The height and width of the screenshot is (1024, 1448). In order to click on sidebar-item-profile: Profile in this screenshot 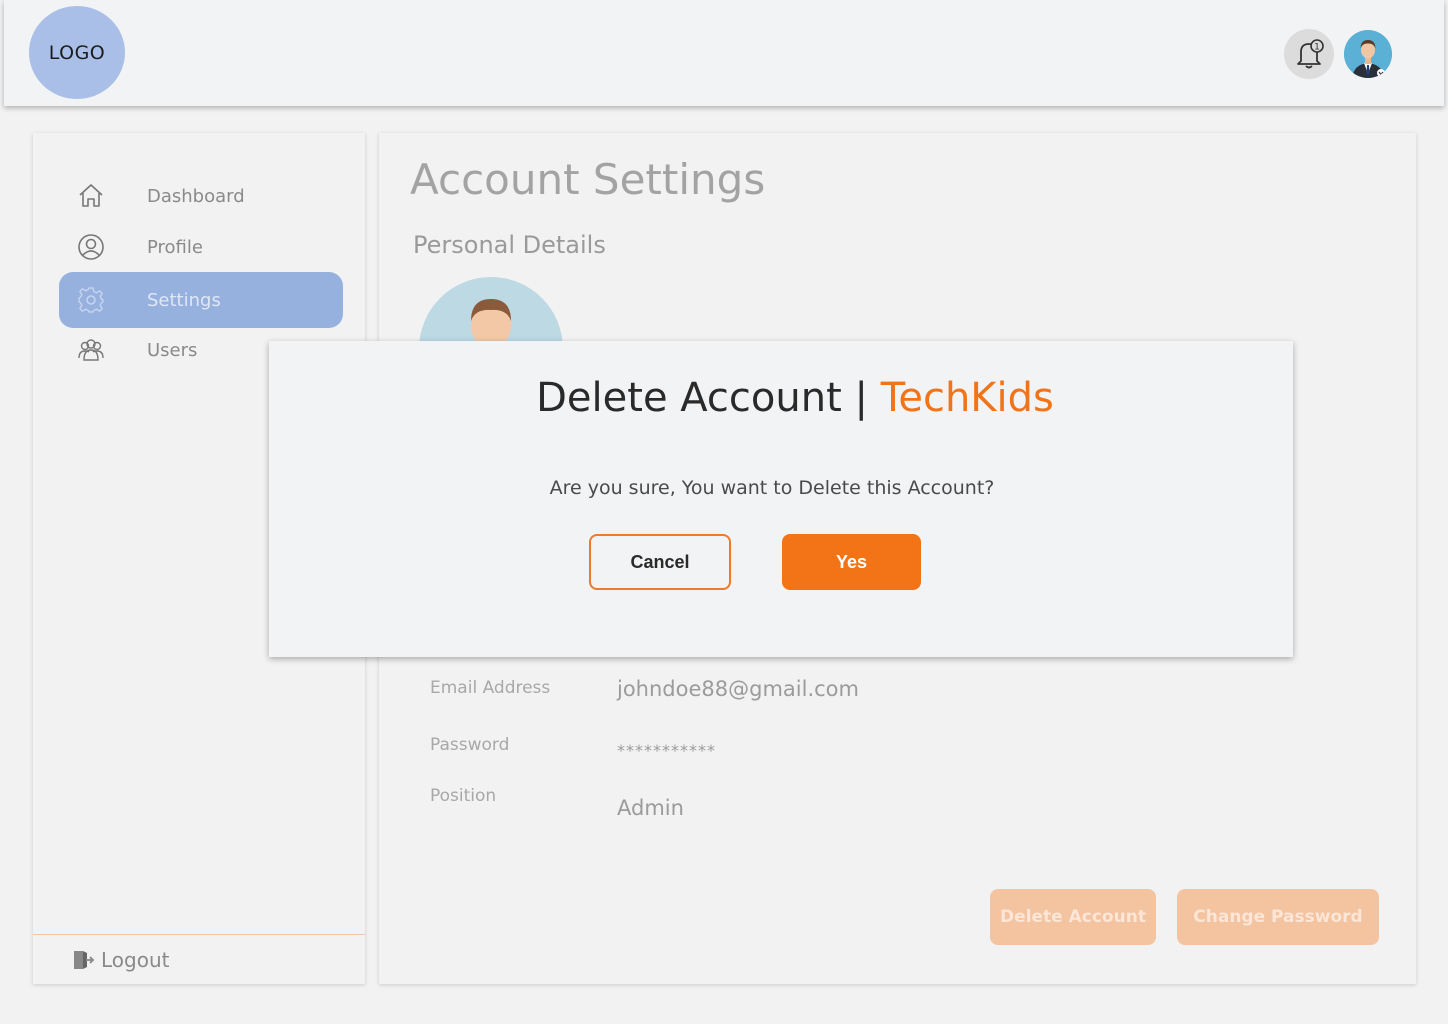, I will do `click(201, 247)`.